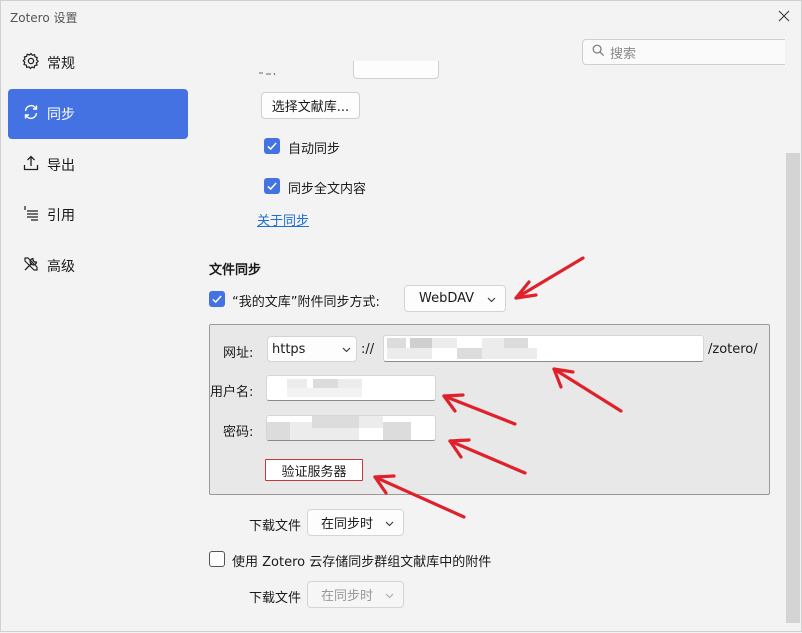 The width and height of the screenshot is (802, 633). What do you see at coordinates (61, 267) in the screenshot?
I see `sidebar-item-label: 高级` at bounding box center [61, 267].